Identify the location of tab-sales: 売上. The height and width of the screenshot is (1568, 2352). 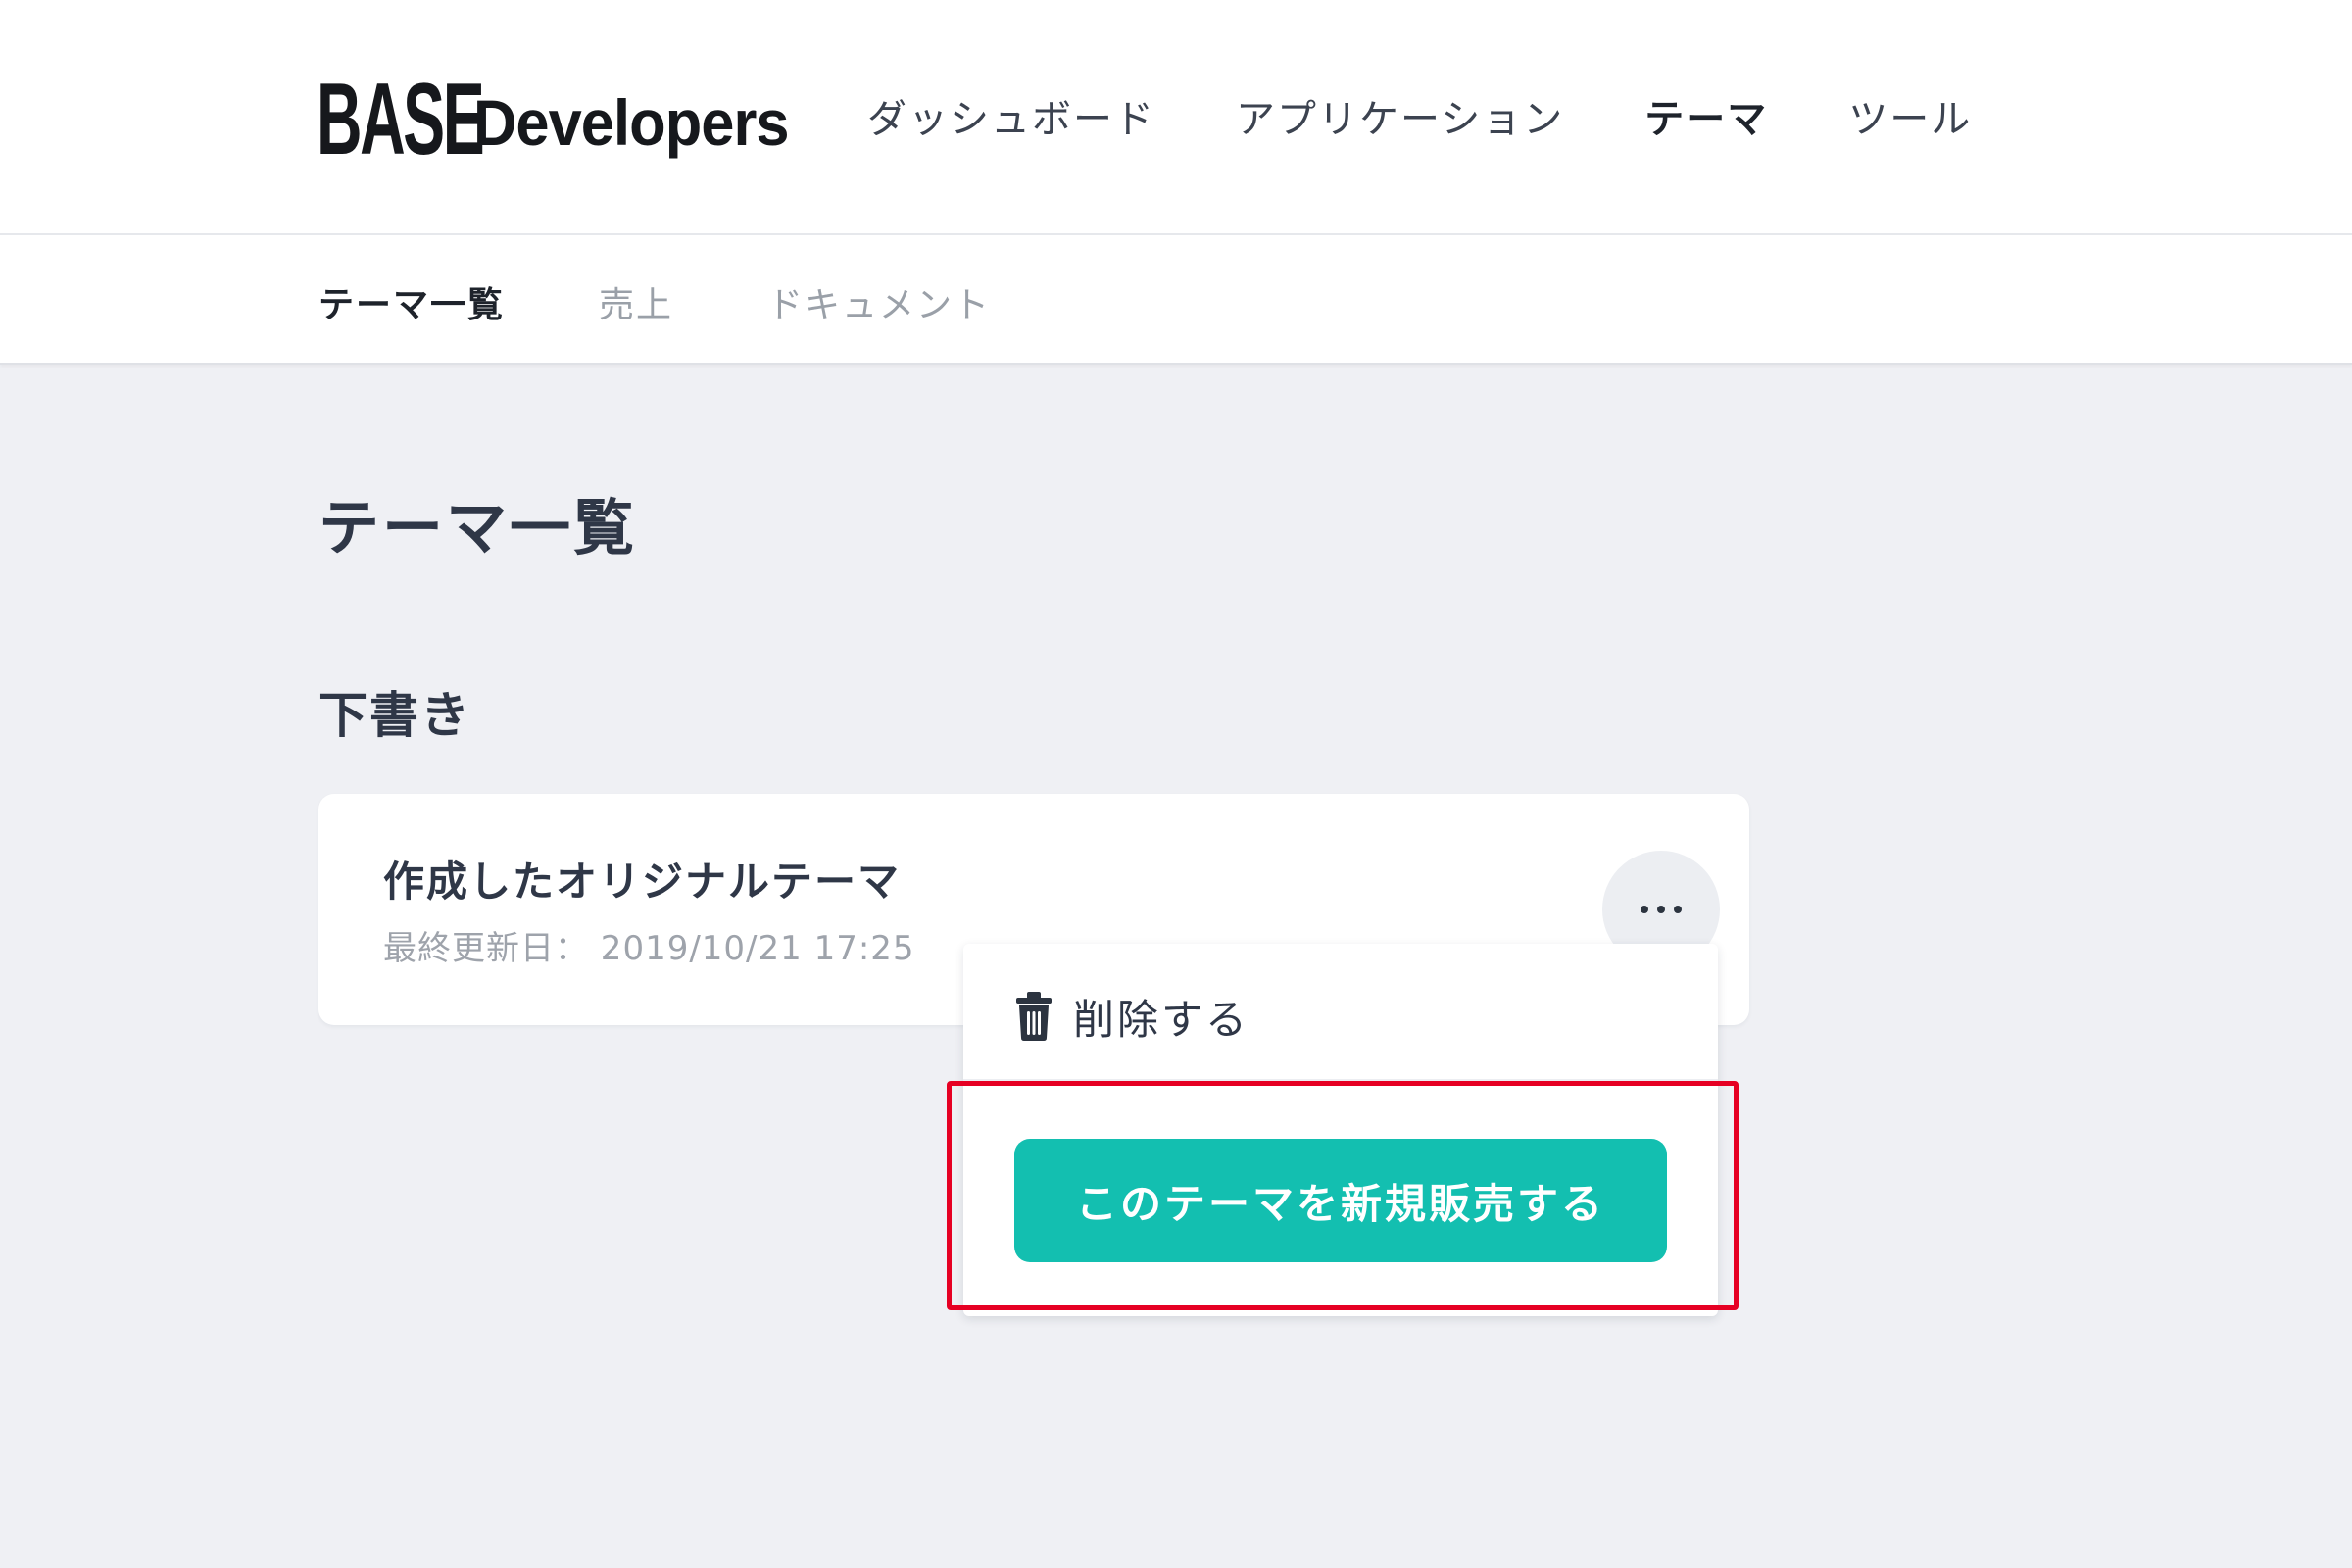
(636, 301).